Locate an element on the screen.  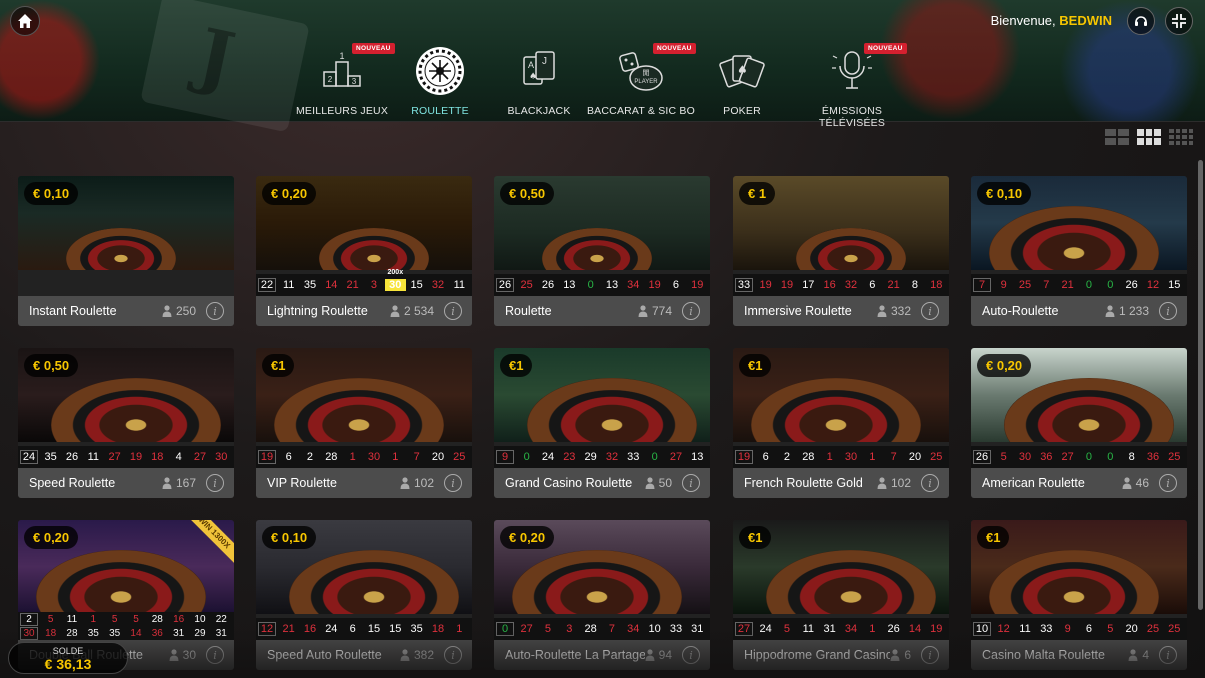
min-bet-badge: € 0,10 is located at coordinates (1004, 193).